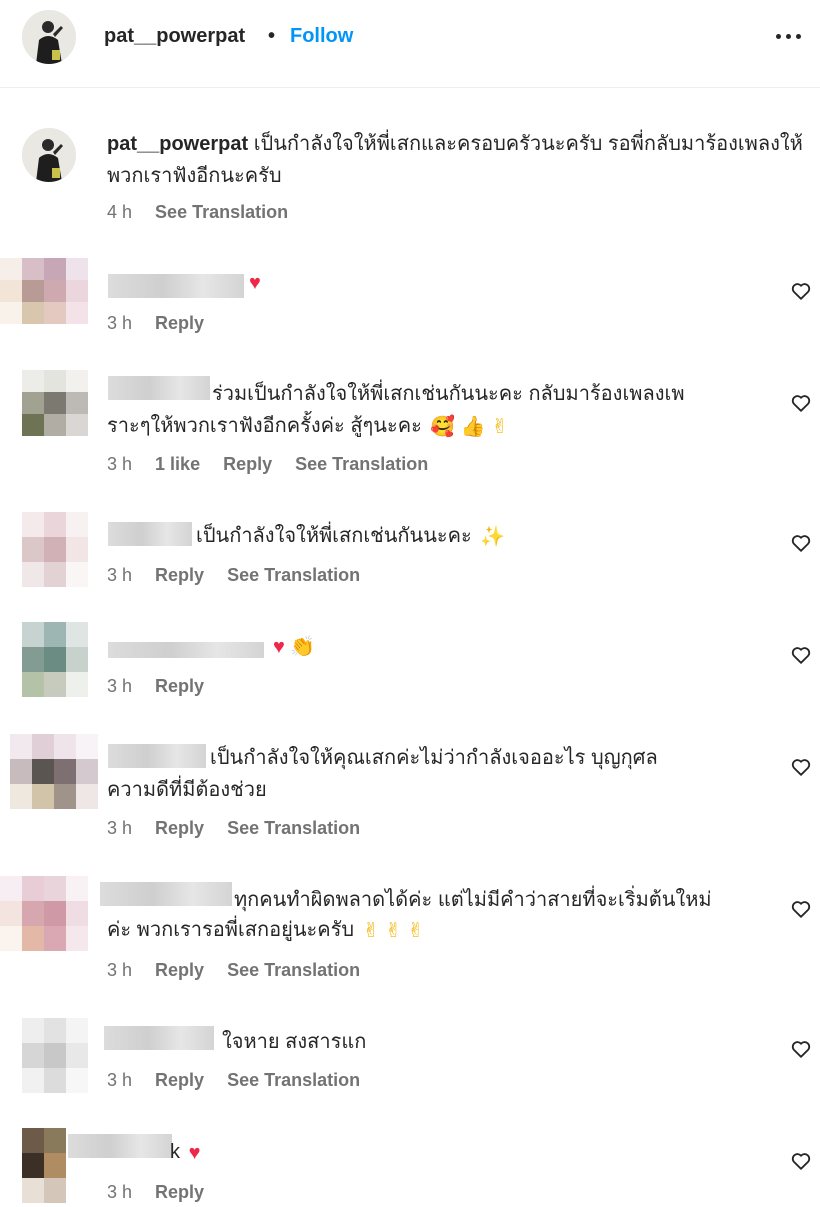  I want to click on post-header: pat__powerpat • Follow, so click(410, 44).